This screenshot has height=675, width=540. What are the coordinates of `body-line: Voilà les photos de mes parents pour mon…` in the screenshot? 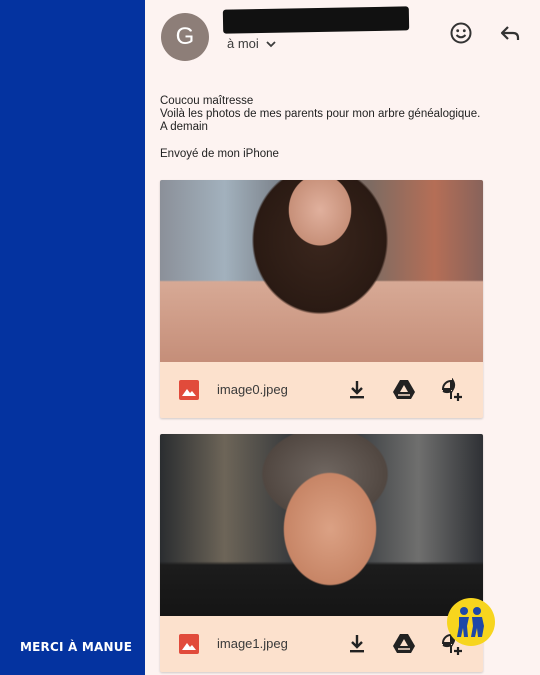 It's located at (320, 114).